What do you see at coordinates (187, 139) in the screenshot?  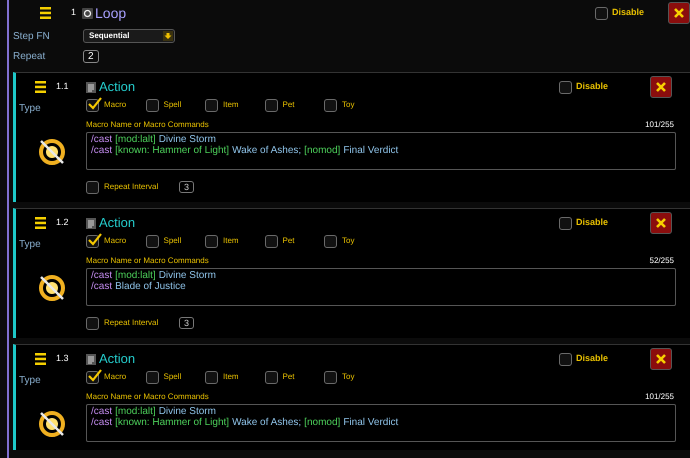 I see `macro-token: Divine Storm` at bounding box center [187, 139].